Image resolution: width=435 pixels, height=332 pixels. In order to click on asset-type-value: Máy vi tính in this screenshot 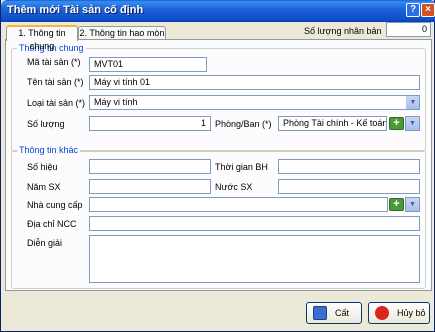, I will do `click(116, 102)`.